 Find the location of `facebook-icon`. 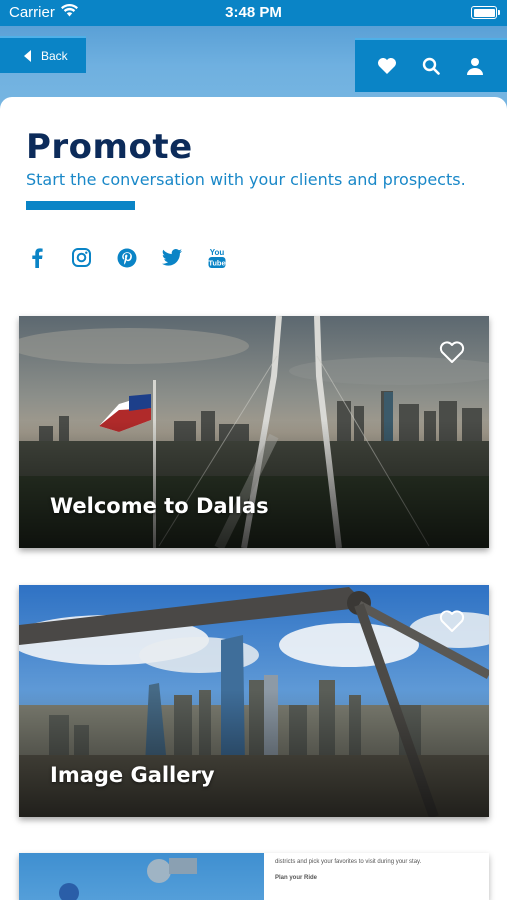

facebook-icon is located at coordinates (36, 257).